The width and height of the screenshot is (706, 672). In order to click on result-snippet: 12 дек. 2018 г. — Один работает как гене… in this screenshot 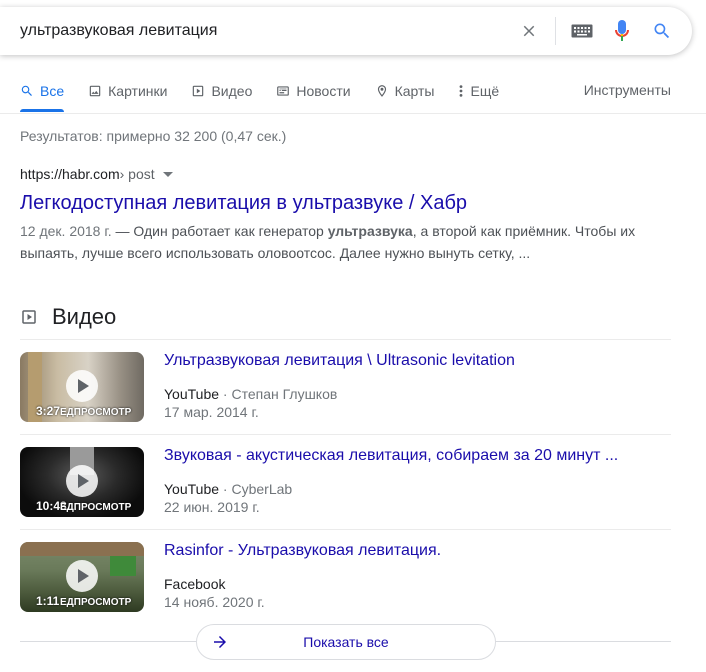, I will do `click(330, 242)`.